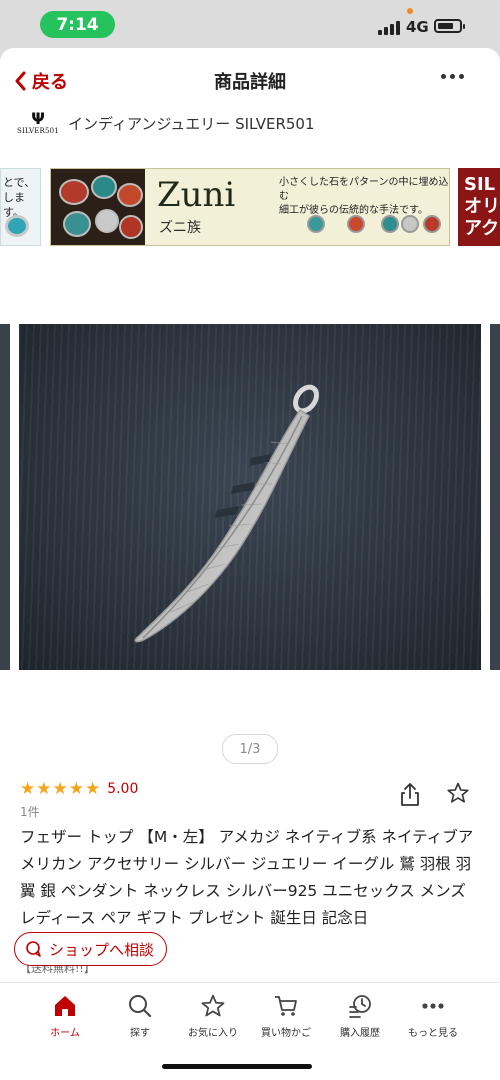 This screenshot has width=500, height=1080. Describe the element at coordinates (449, 26) in the screenshot. I see `battery-icon` at that location.